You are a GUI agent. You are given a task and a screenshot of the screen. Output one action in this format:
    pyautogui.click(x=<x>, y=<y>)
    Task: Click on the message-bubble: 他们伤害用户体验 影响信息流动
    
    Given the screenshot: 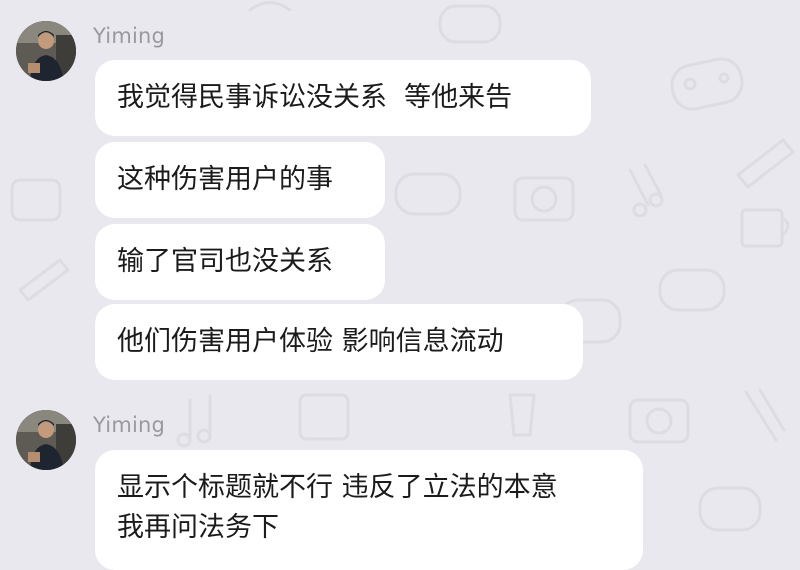 What is the action you would take?
    pyautogui.click(x=339, y=342)
    